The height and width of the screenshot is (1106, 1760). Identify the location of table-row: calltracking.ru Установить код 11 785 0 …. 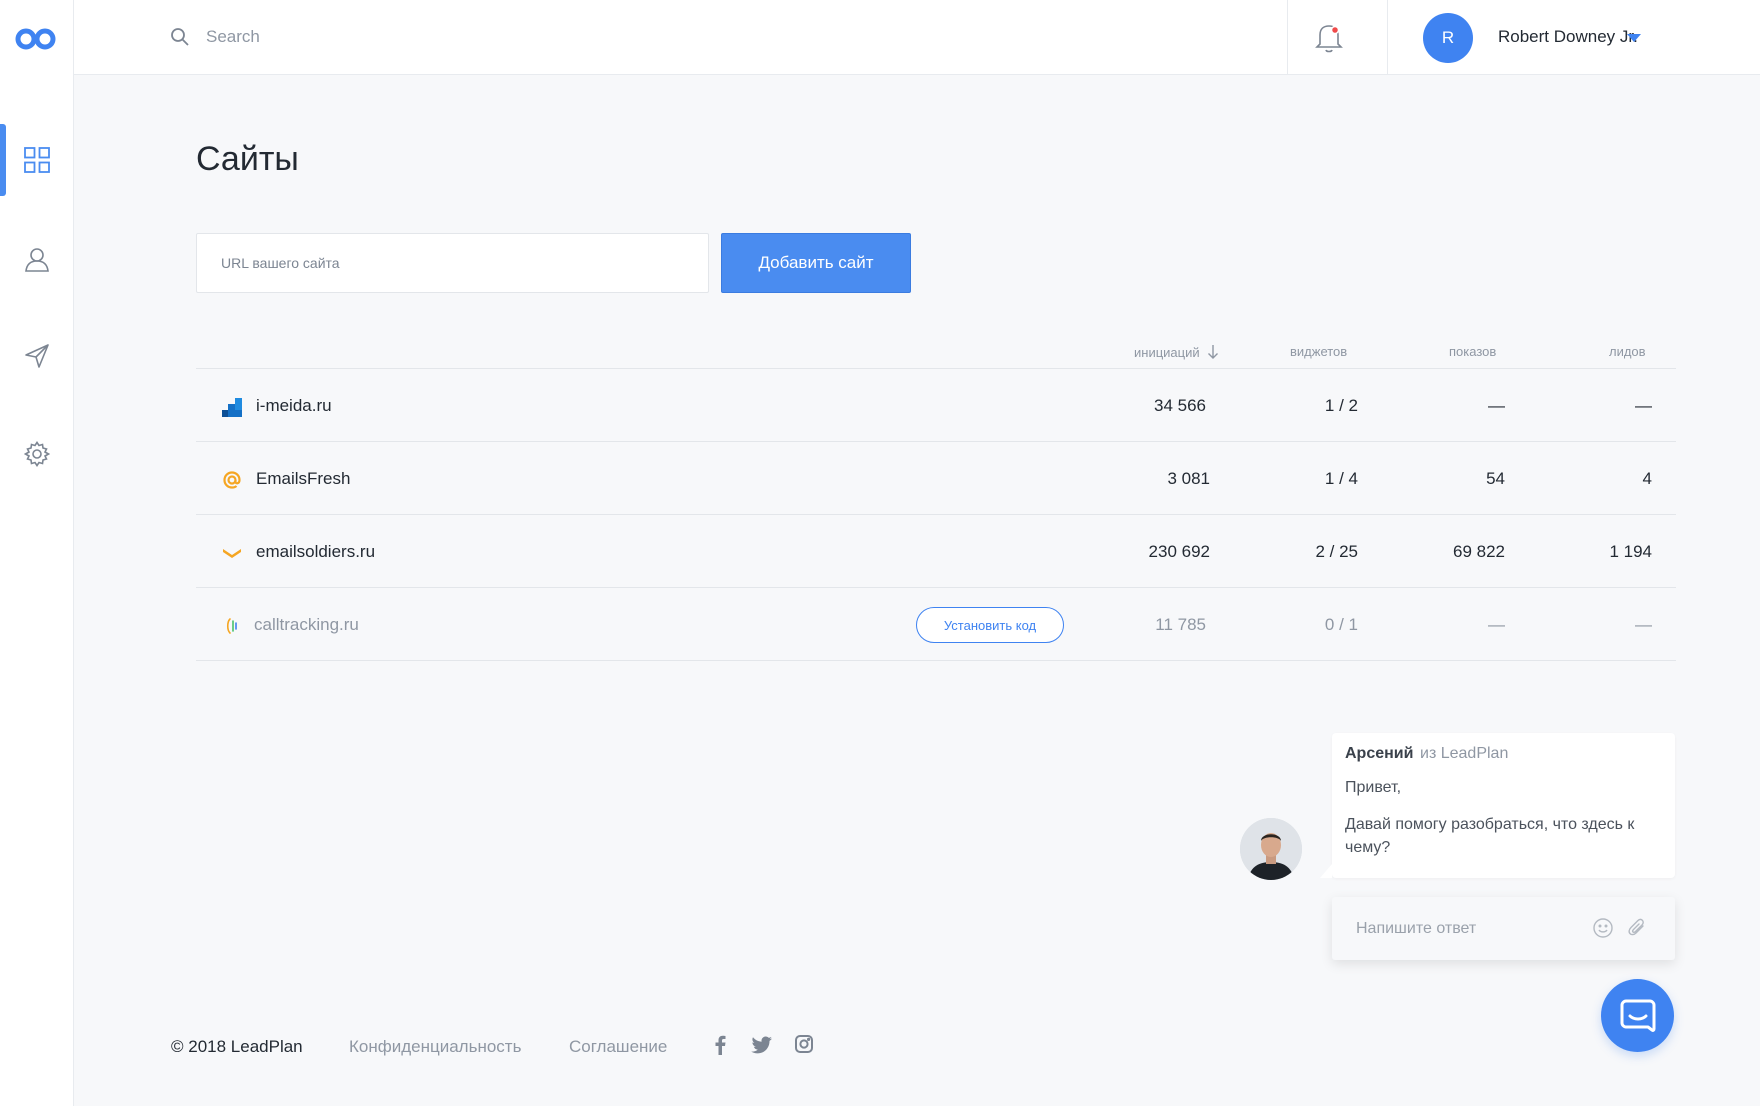
(936, 624).